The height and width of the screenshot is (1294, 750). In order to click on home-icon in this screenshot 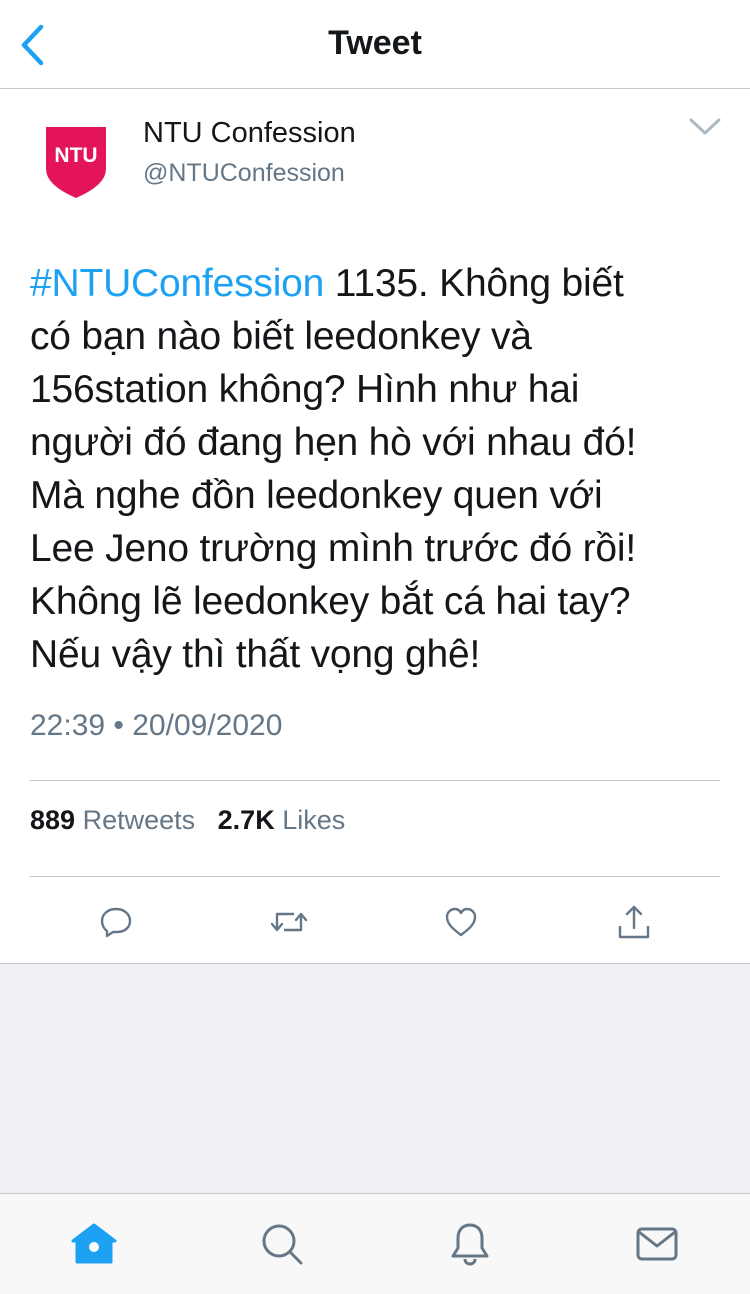, I will do `click(94, 1243)`.